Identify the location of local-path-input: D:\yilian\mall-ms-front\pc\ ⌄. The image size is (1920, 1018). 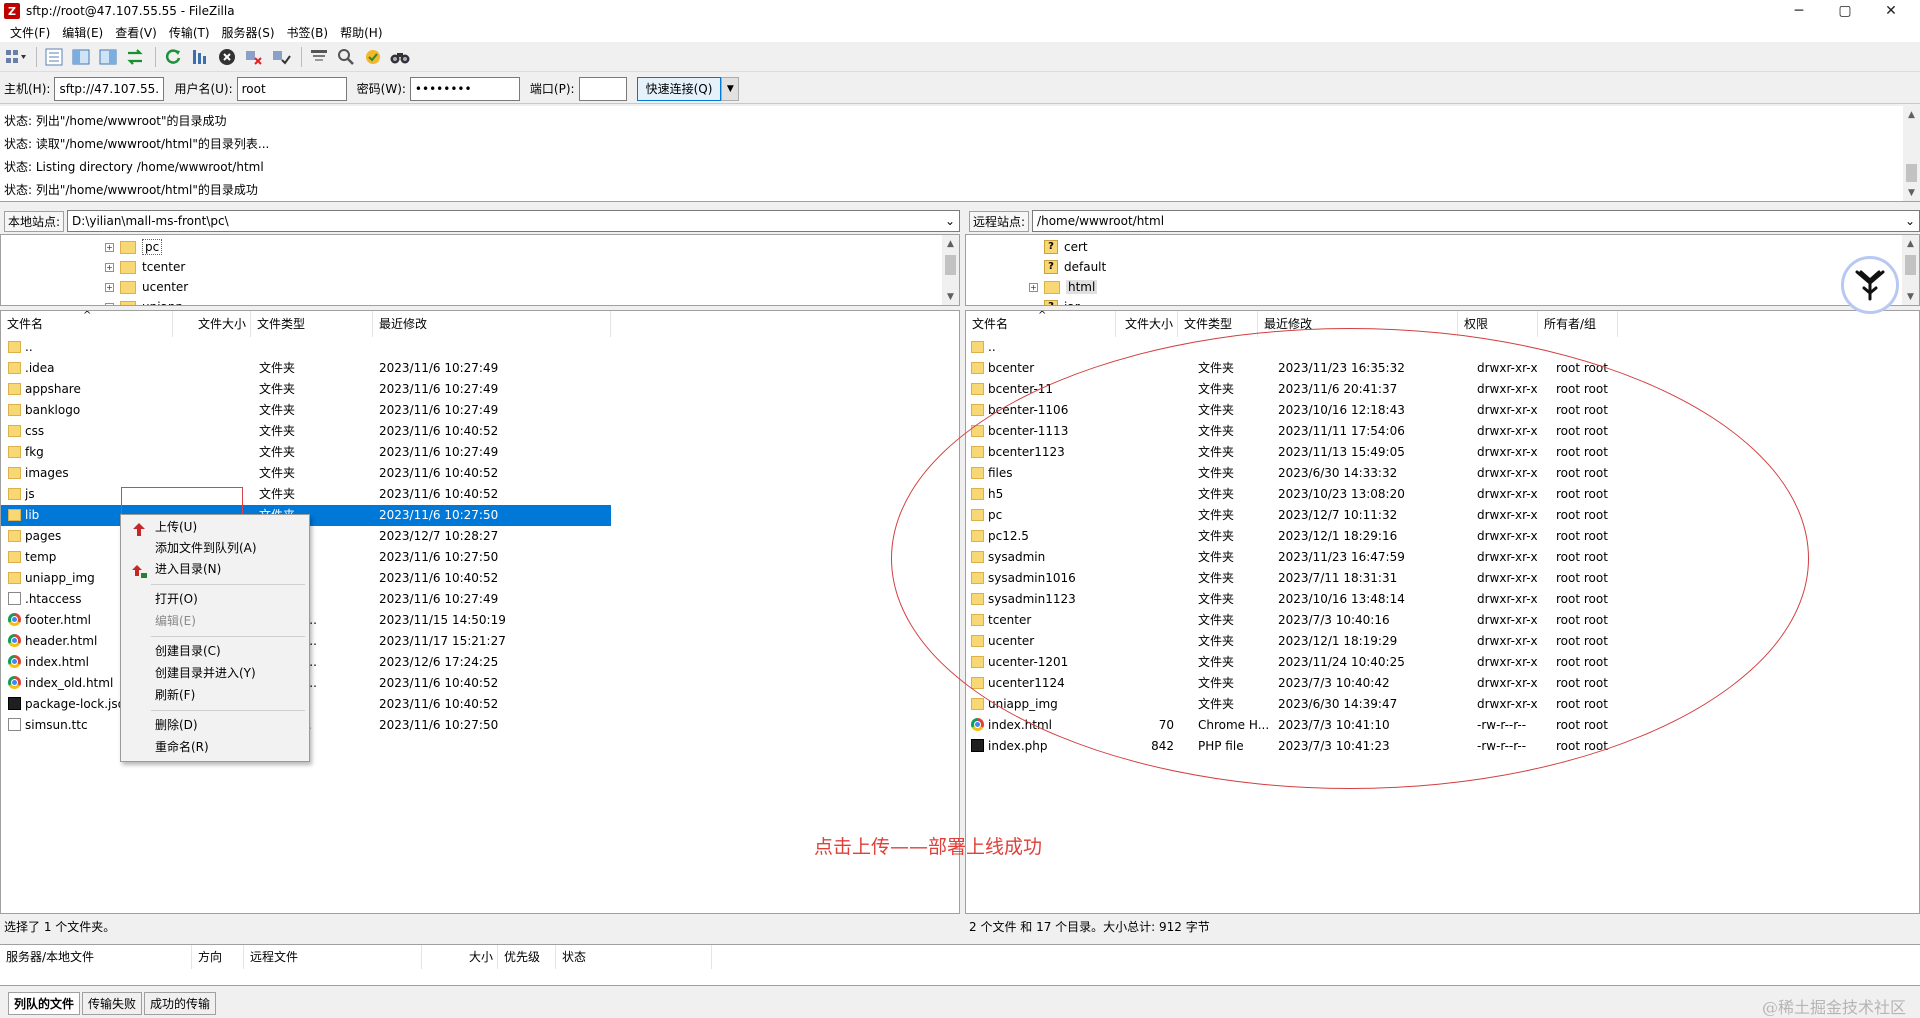
(513, 221).